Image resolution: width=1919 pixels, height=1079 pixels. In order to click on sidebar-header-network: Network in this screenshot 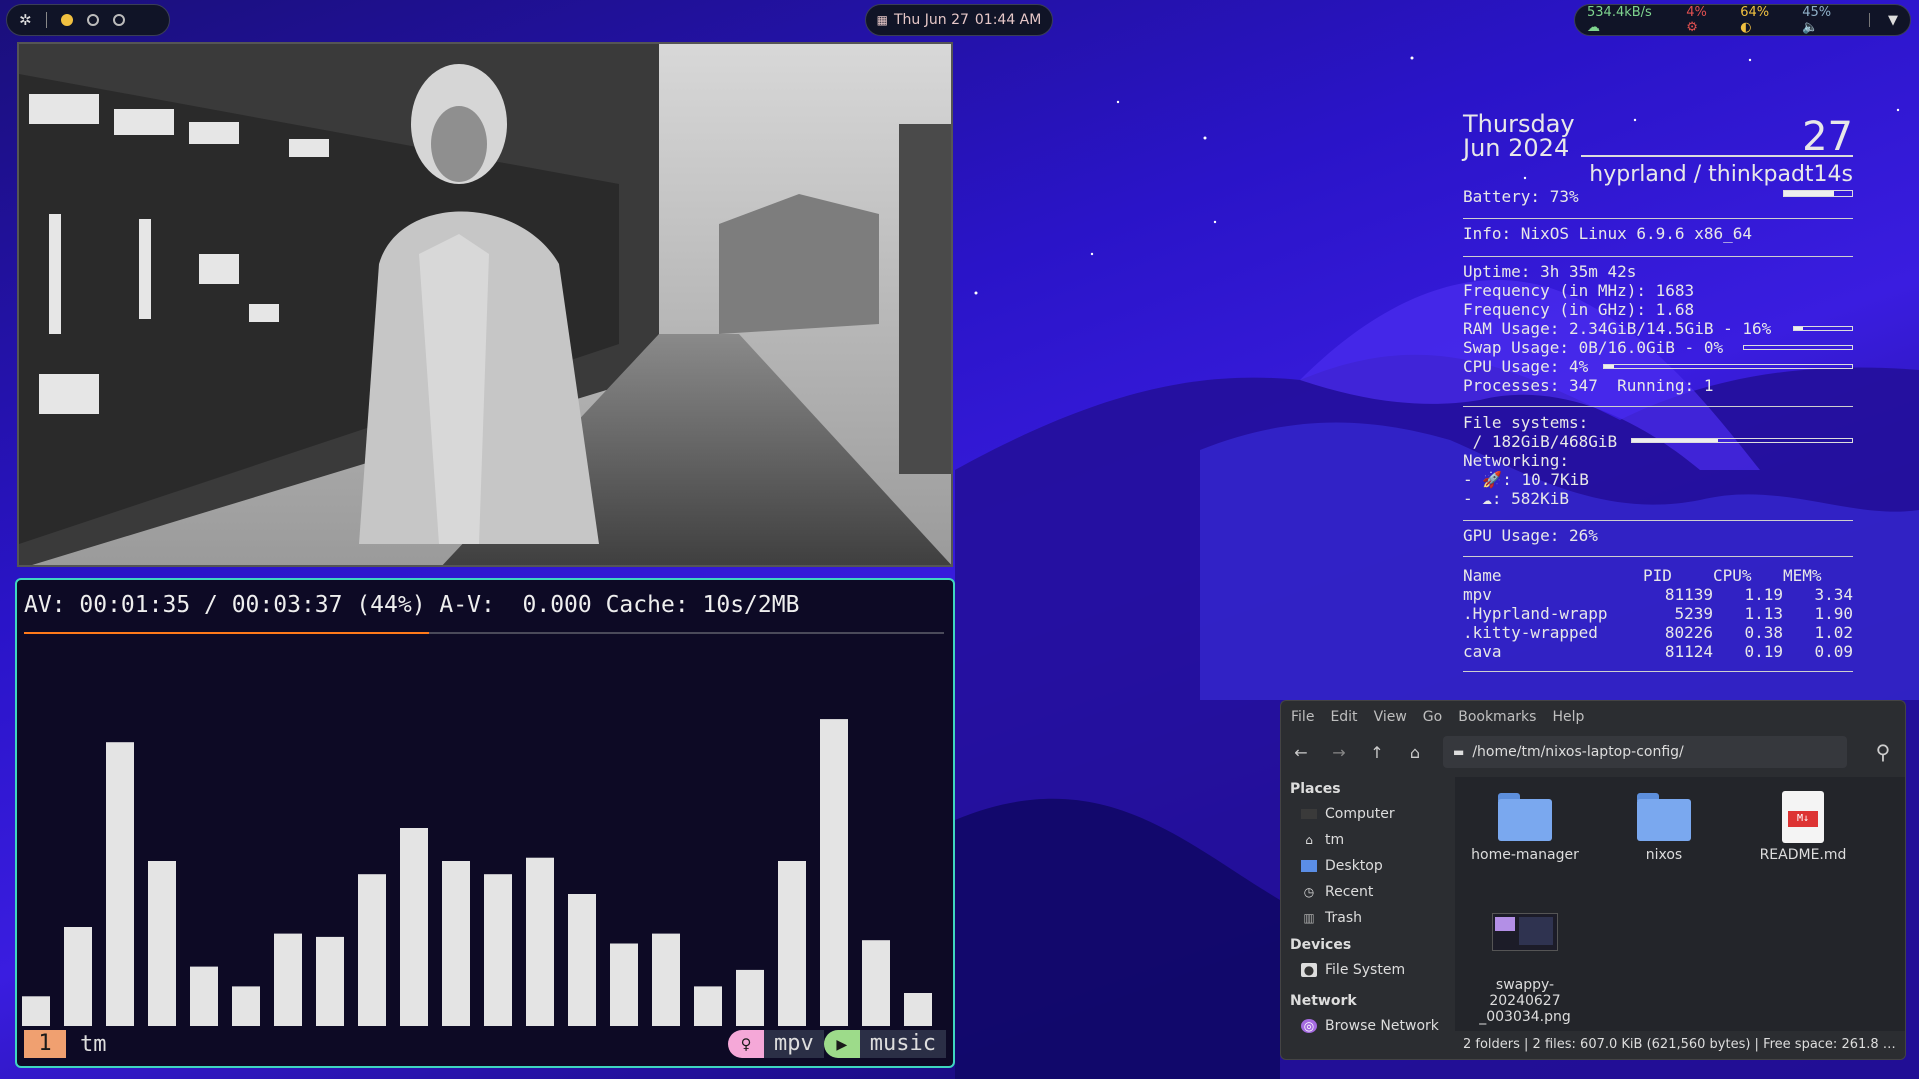, I will do `click(1323, 1001)`.